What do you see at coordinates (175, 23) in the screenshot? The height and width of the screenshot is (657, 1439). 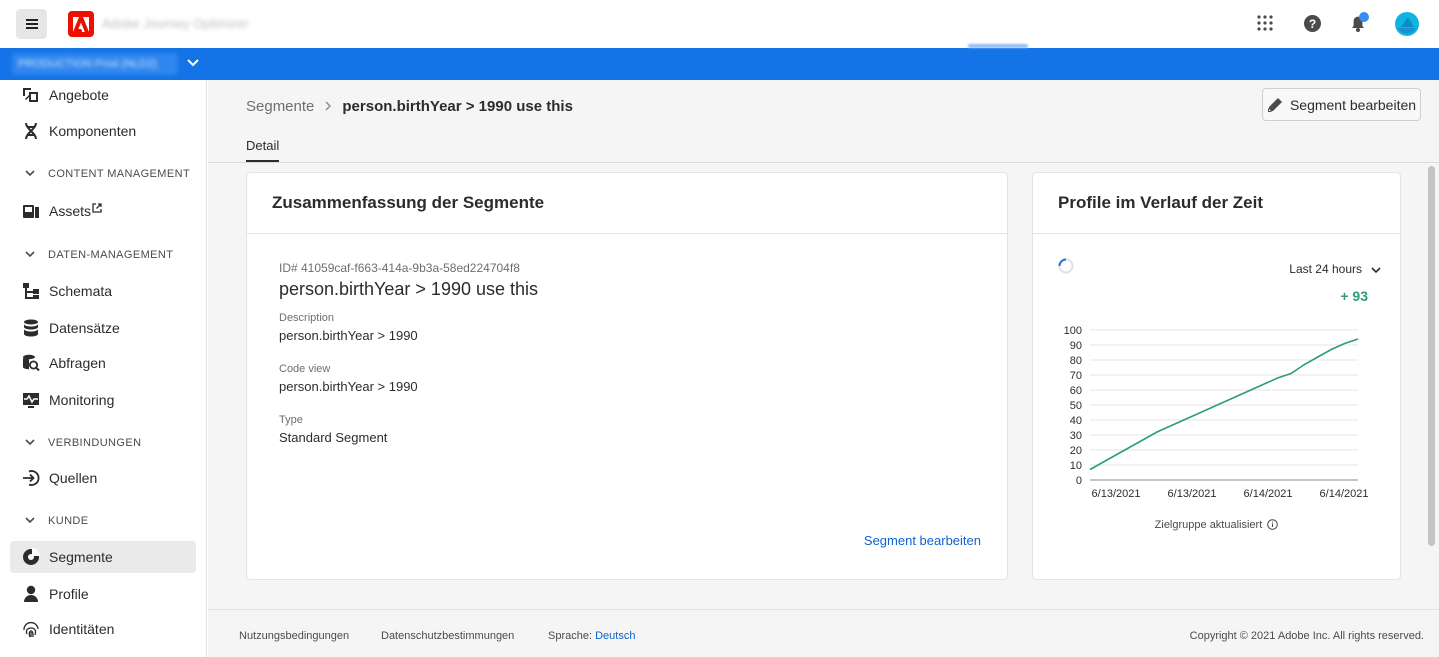 I see `app-title: Adobe Journey Optimizer` at bounding box center [175, 23].